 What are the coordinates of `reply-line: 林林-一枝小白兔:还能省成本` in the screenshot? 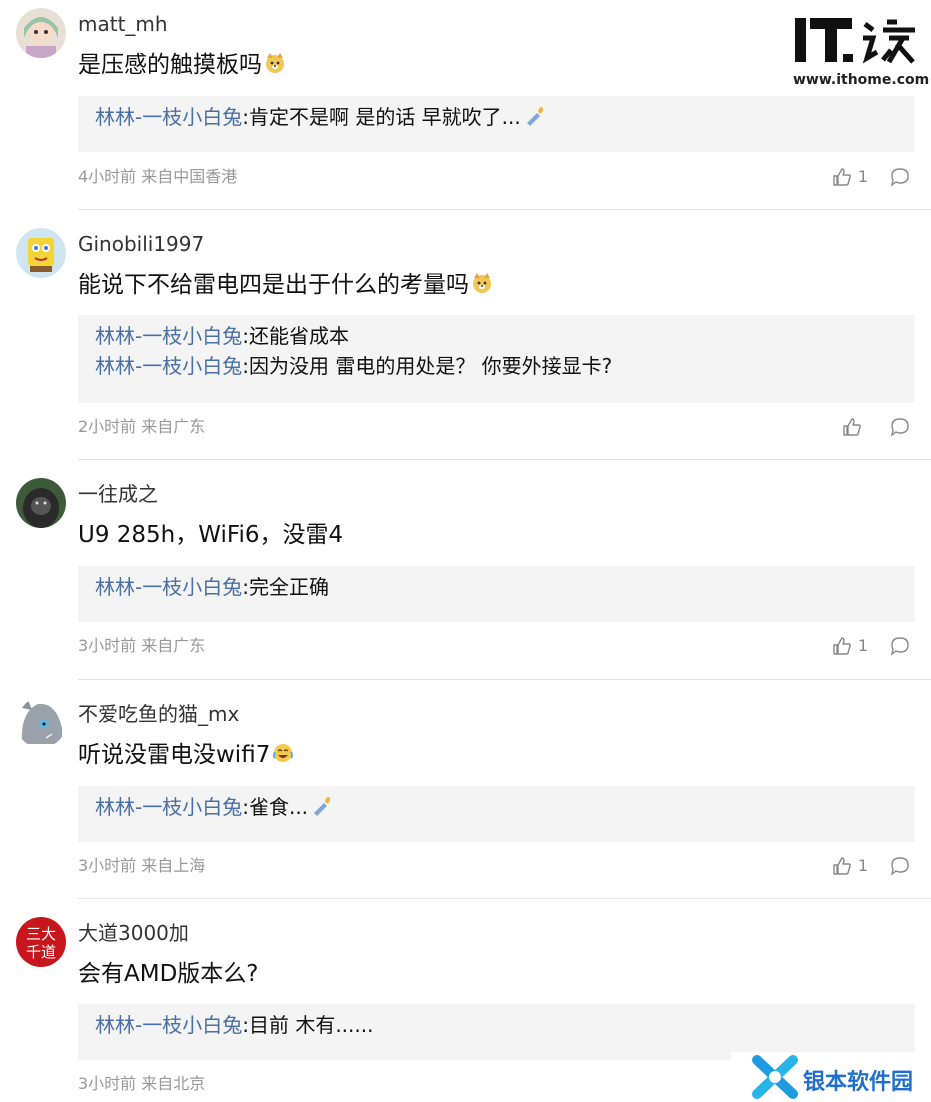 It's located at (222, 336).